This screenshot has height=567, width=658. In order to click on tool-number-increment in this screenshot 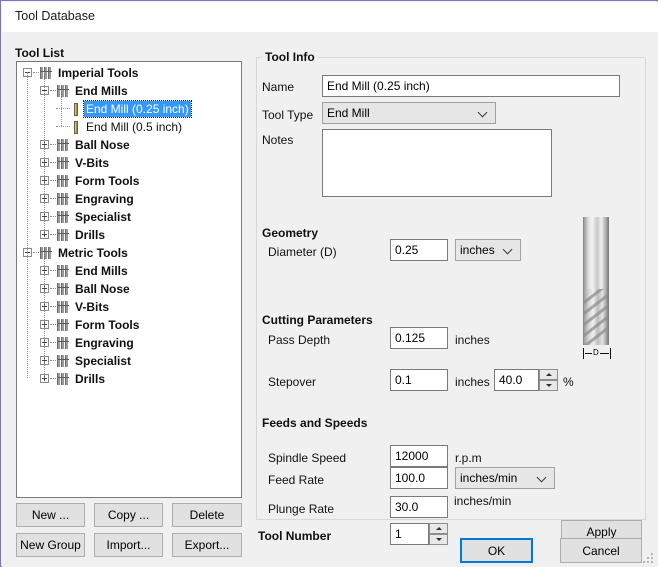, I will do `click(438, 528)`.